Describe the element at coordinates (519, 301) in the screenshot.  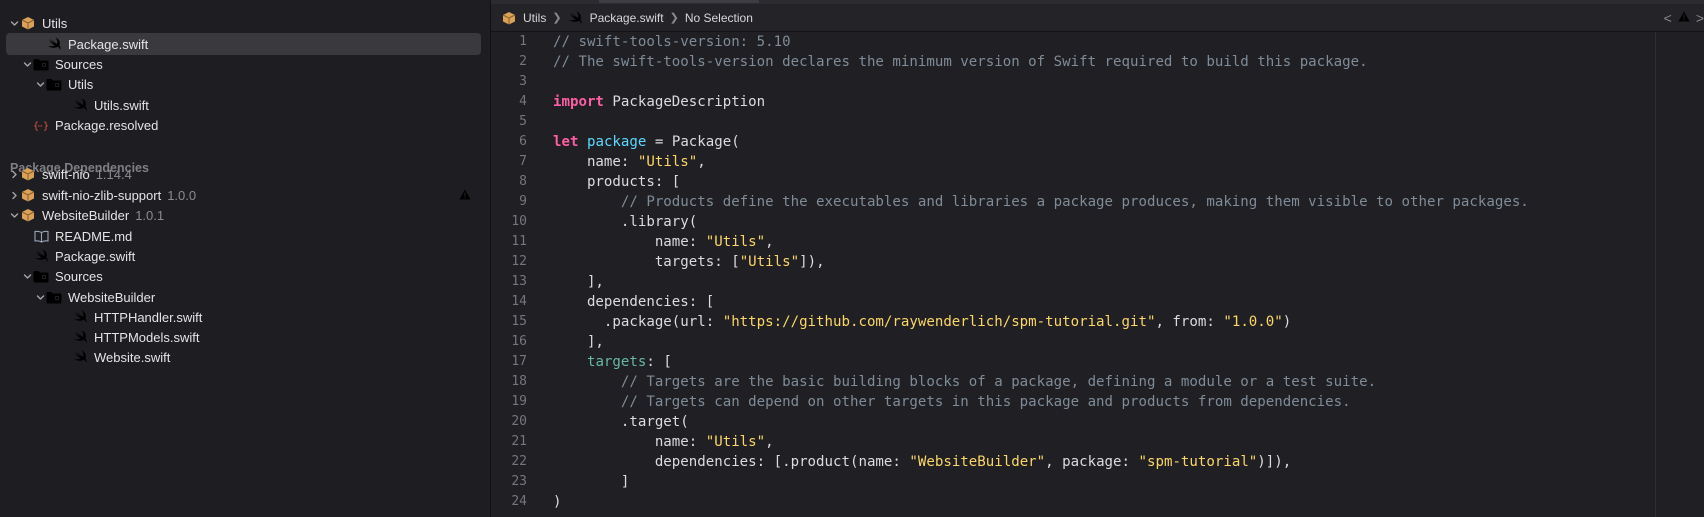
I see `line-number: 14` at that location.